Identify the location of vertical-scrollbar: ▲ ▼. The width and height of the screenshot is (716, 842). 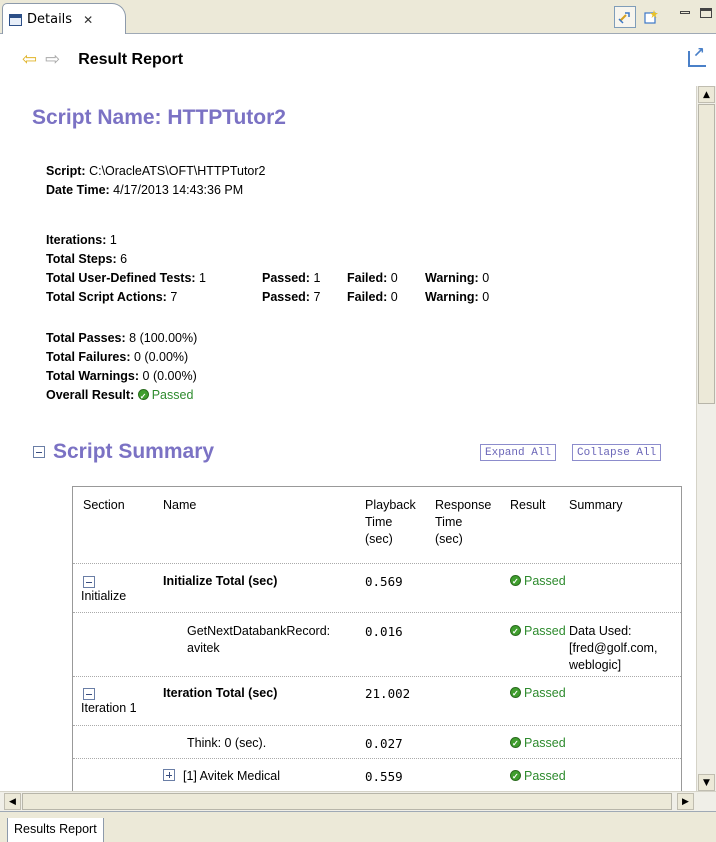
(706, 438).